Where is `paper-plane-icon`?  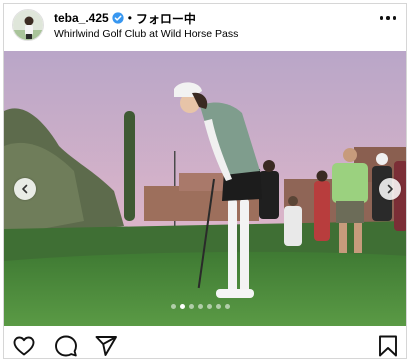
paper-plane-icon is located at coordinates (106, 346).